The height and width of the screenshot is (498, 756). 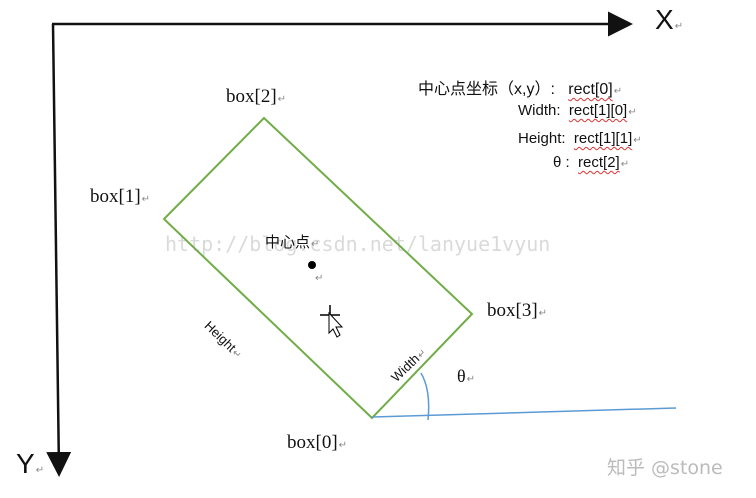 What do you see at coordinates (580, 138) in the screenshot?
I see `legend-row-height: Height: rect[1][1]↵` at bounding box center [580, 138].